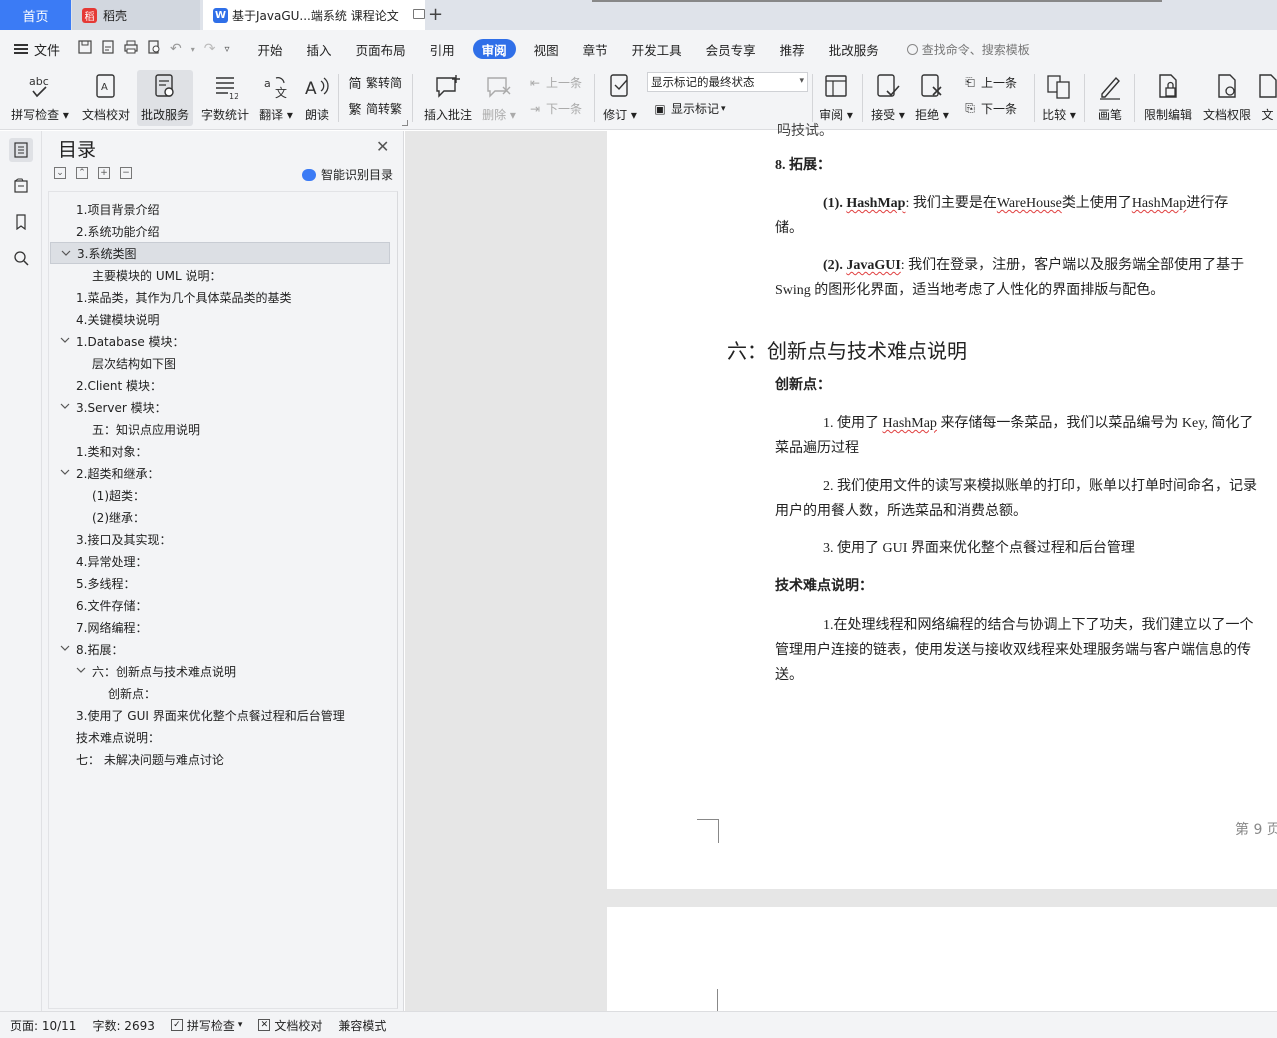  What do you see at coordinates (227, 49) in the screenshot?
I see `customize-toolbar-icon: ▿` at bounding box center [227, 49].